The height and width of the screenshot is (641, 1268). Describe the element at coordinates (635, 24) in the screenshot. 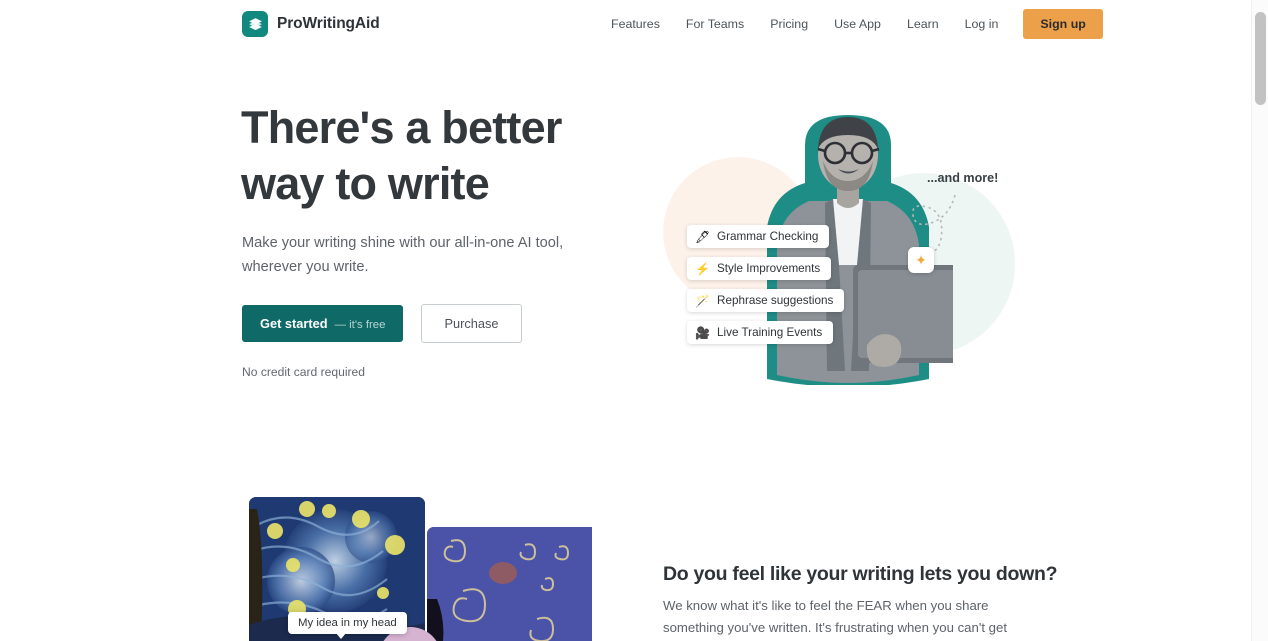

I see `nav-link-features: Features` at that location.